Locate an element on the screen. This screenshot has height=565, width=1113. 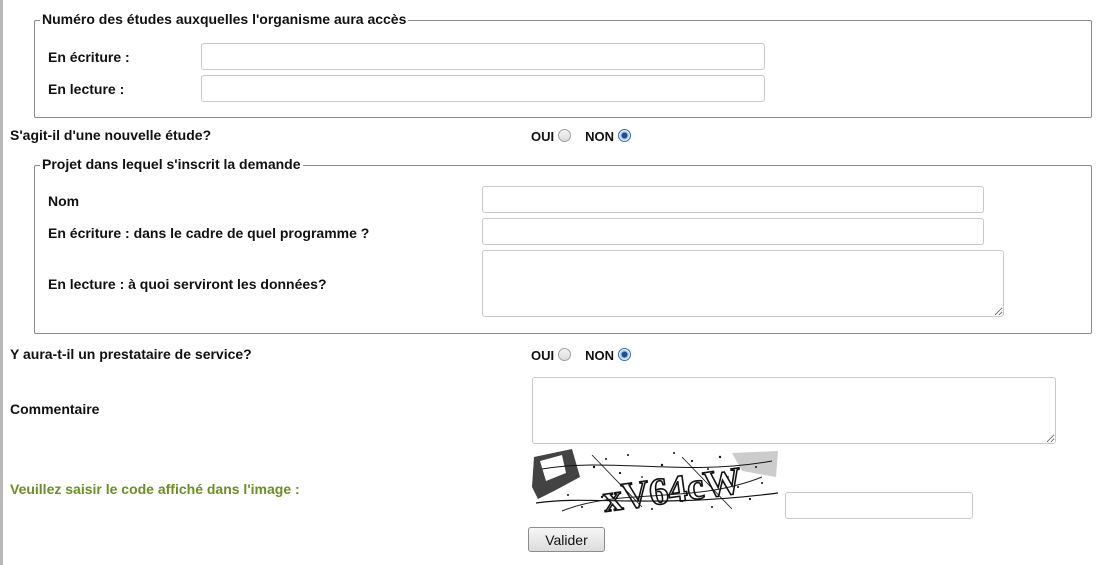
validate-button: Valider is located at coordinates (566, 539).